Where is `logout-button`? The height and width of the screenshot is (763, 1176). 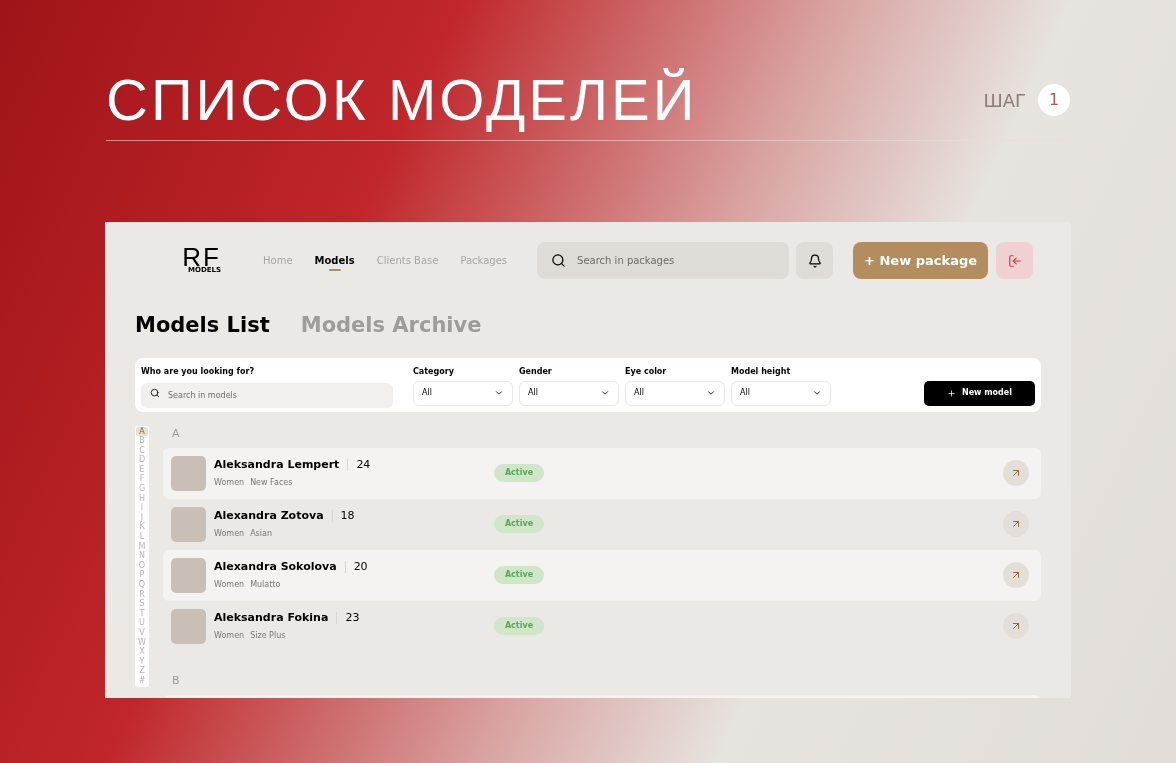 logout-button is located at coordinates (1015, 260).